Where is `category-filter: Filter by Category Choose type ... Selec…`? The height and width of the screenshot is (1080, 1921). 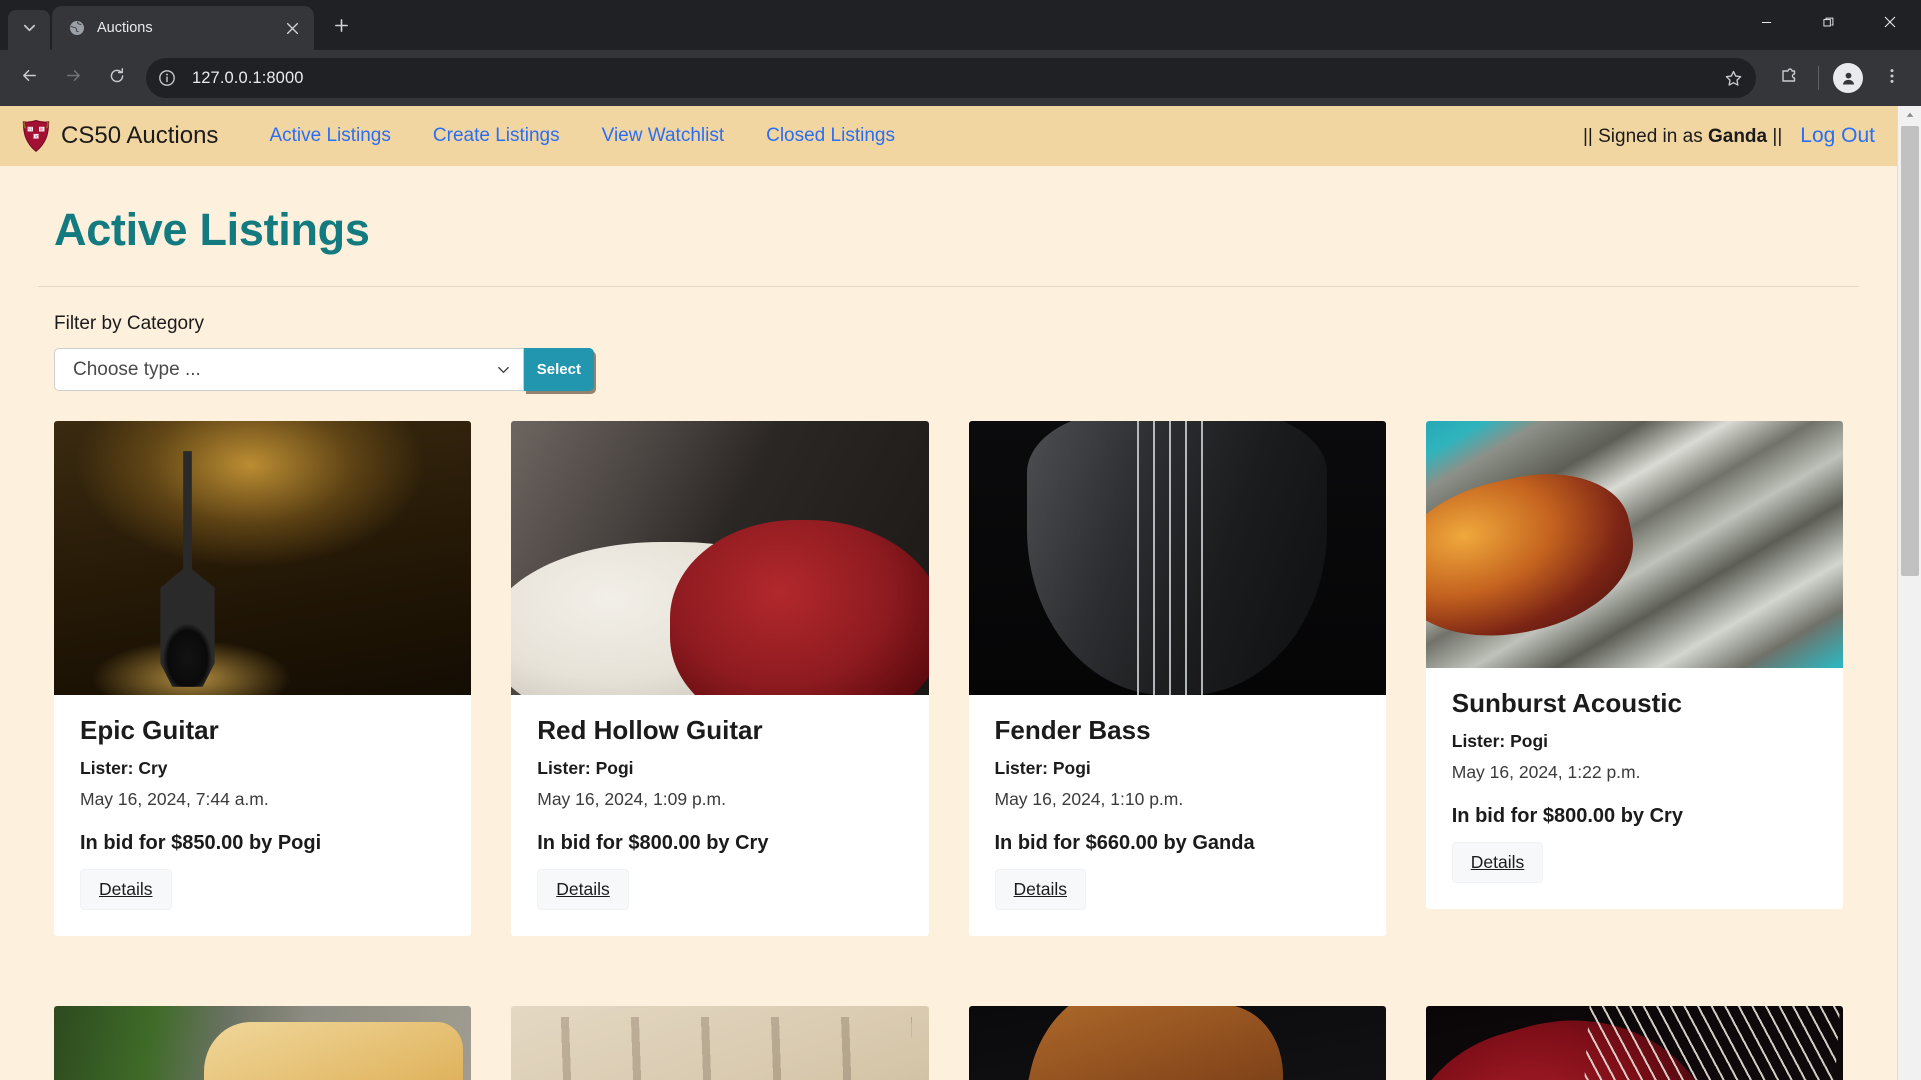 category-filter: Filter by Category Choose type ... Selec… is located at coordinates (948, 339).